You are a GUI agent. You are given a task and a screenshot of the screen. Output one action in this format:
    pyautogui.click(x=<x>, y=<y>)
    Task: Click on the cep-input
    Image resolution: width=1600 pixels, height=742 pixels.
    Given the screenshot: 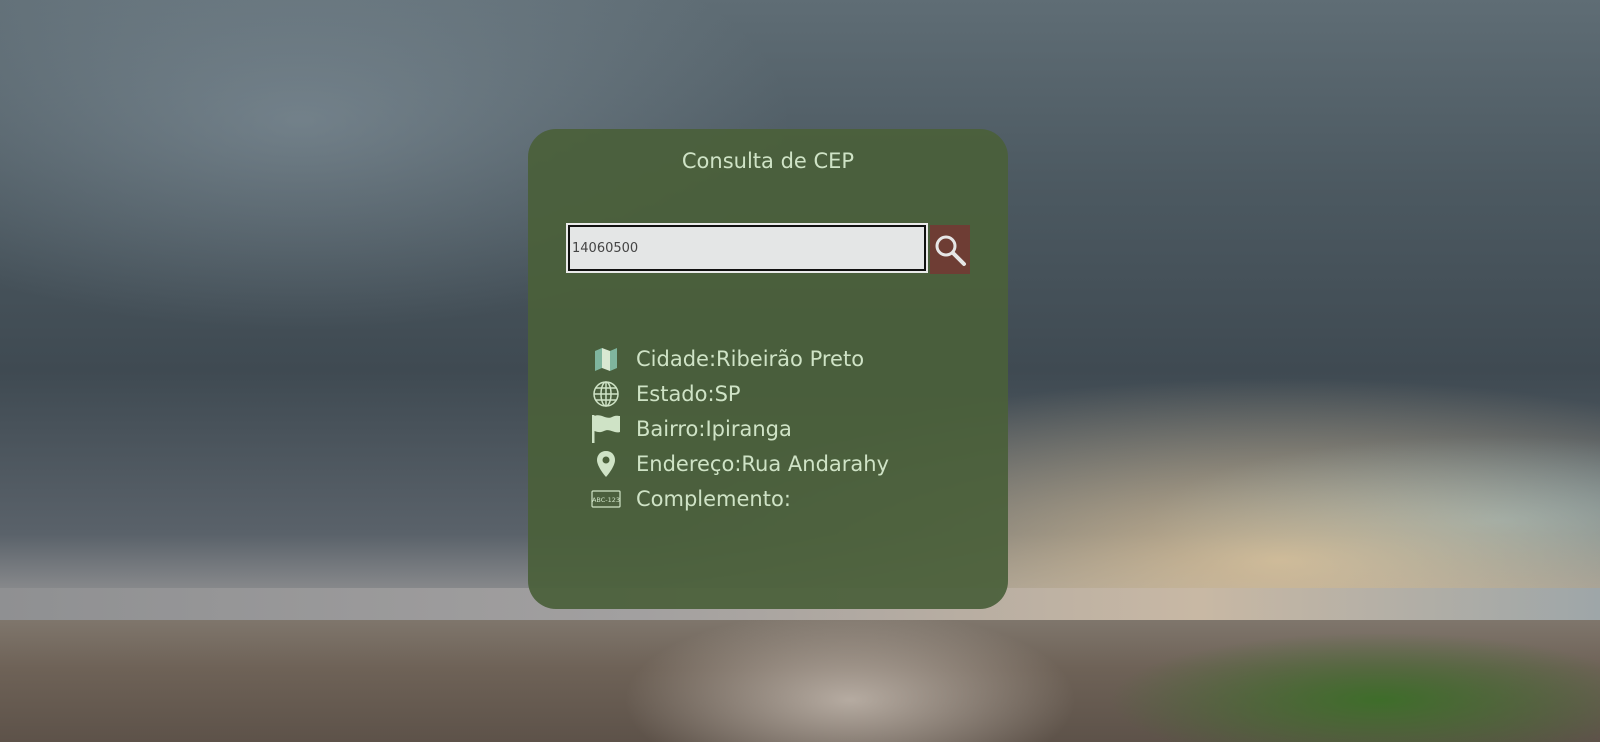 What is the action you would take?
    pyautogui.click(x=747, y=248)
    